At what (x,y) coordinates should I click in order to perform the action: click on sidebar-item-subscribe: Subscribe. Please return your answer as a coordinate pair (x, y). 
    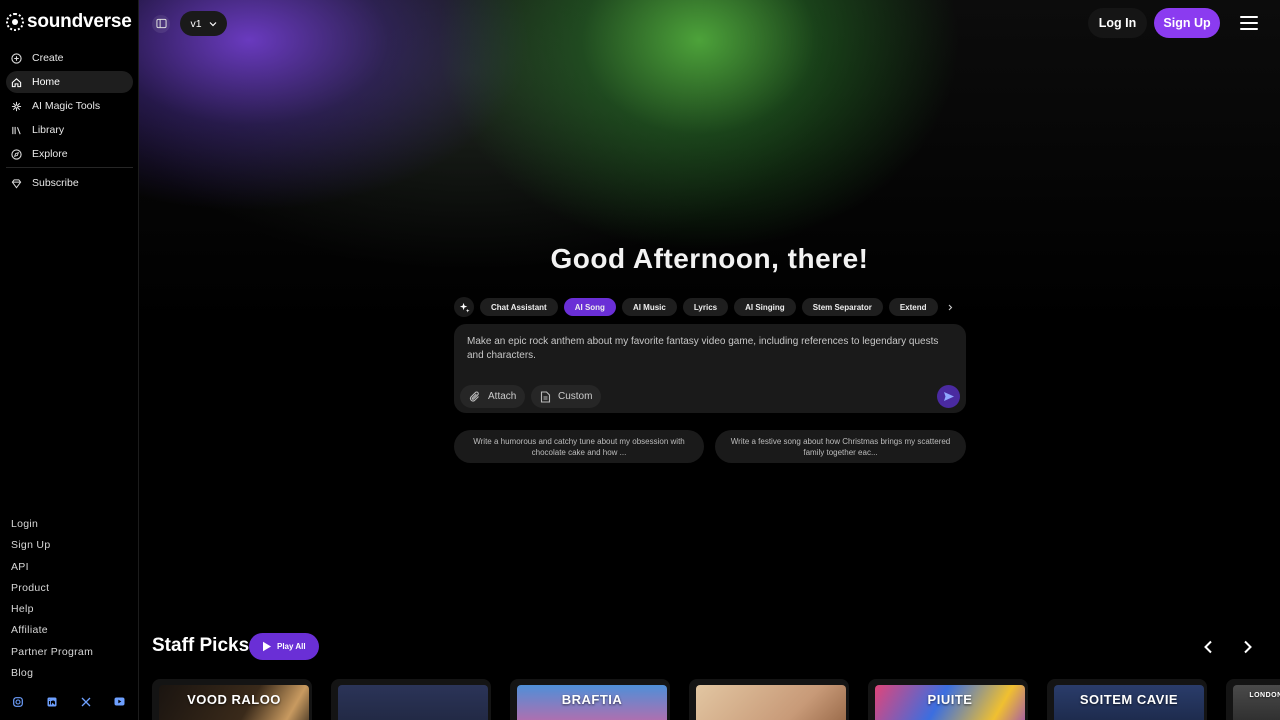
    Looking at the image, I should click on (69, 183).